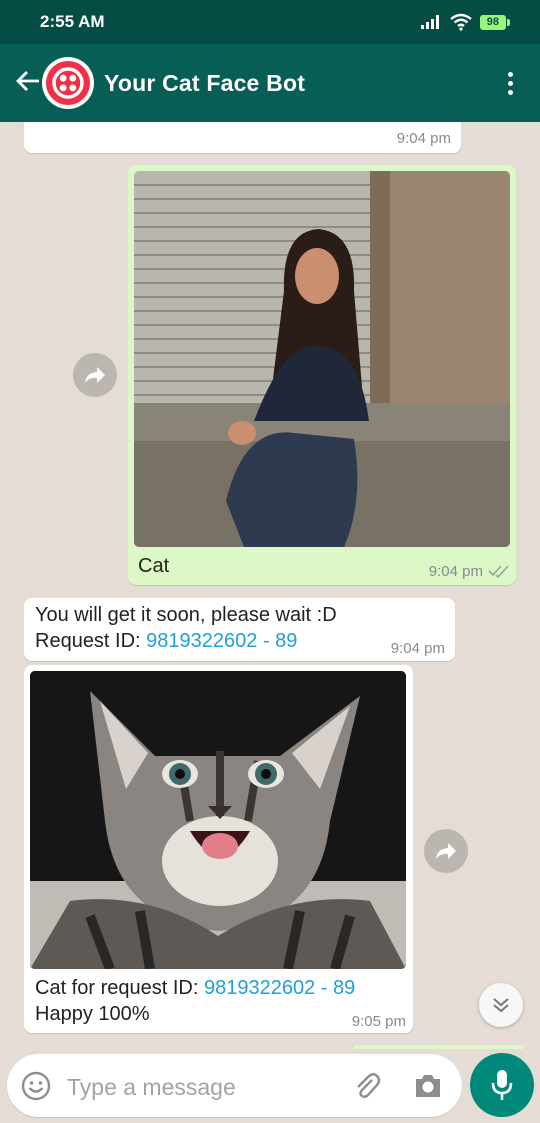  I want to click on battery-level: 98, so click(492, 22).